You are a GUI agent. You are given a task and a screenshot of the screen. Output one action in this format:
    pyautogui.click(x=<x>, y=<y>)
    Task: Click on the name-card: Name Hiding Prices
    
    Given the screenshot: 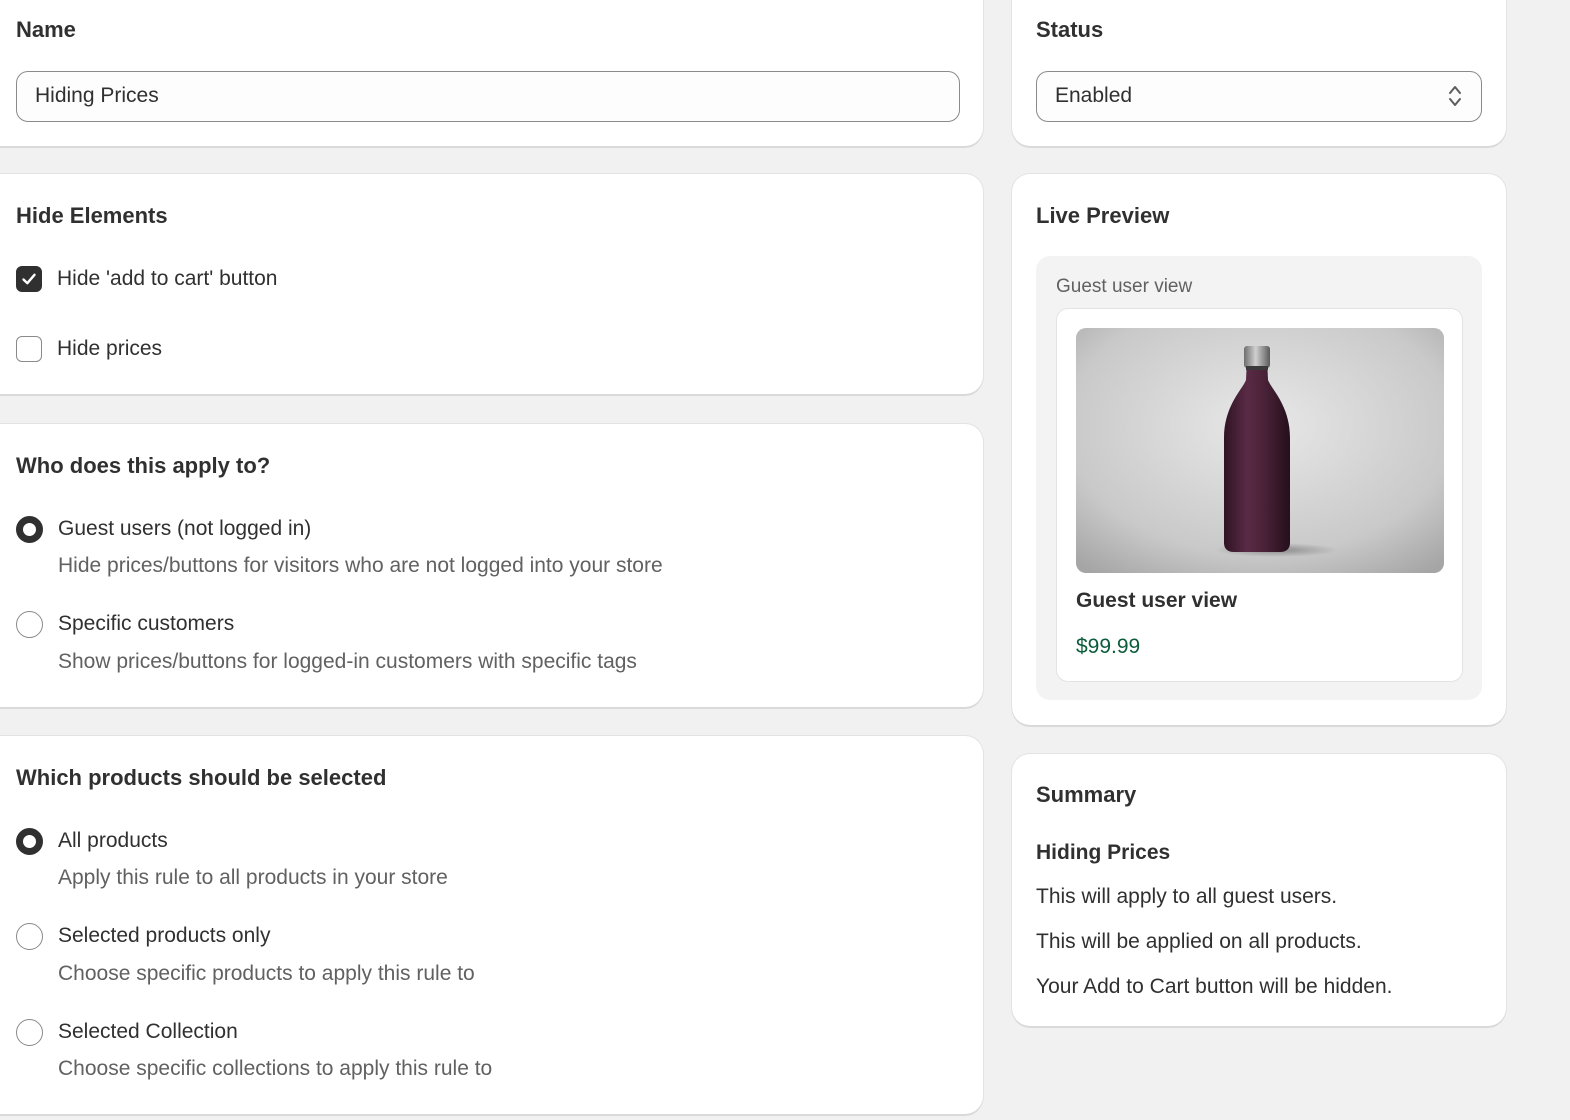 What is the action you would take?
    pyautogui.click(x=491, y=73)
    